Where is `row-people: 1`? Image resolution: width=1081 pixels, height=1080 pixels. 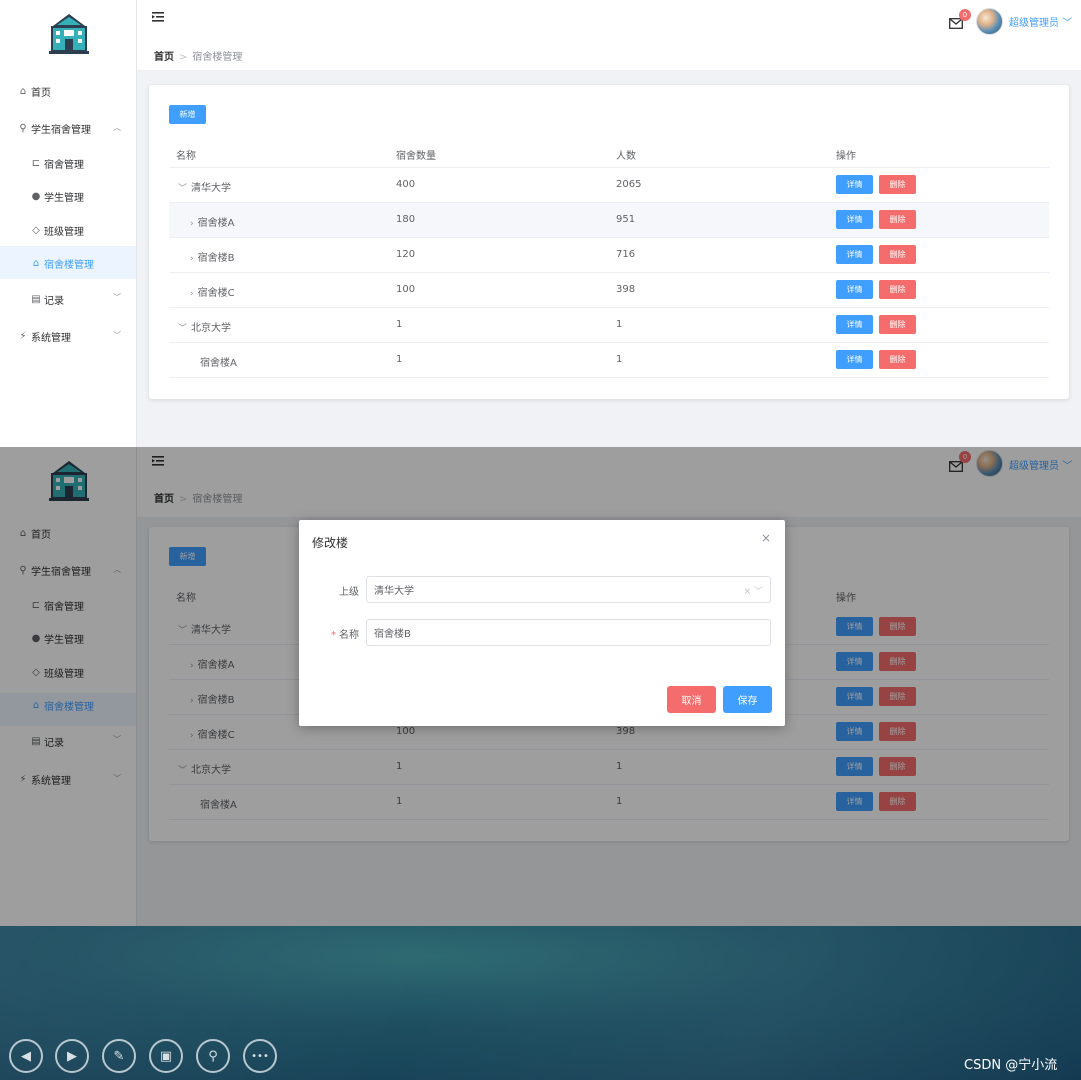
row-people: 1 is located at coordinates (619, 324).